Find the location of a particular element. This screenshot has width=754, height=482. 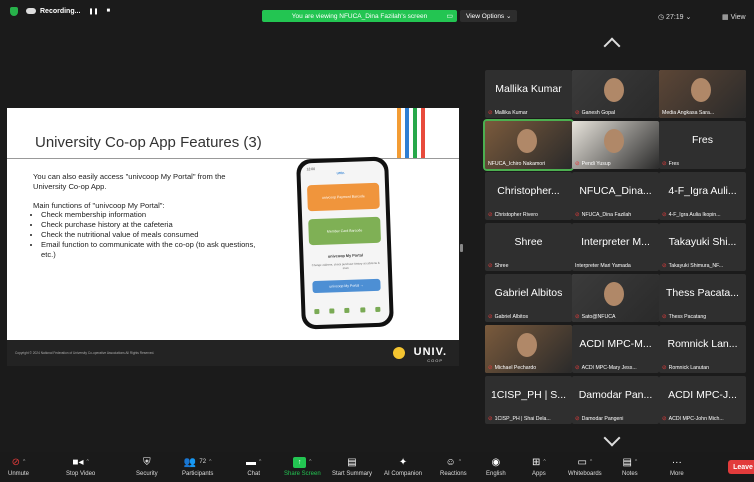

whiteboards-label: Whiteboards is located at coordinates (585, 474).